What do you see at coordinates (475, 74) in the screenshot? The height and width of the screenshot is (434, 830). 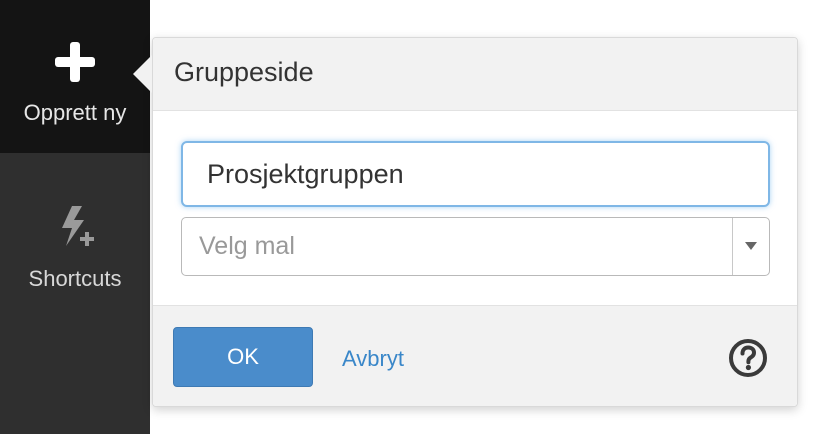 I see `dialog-header: Gruppeside` at bounding box center [475, 74].